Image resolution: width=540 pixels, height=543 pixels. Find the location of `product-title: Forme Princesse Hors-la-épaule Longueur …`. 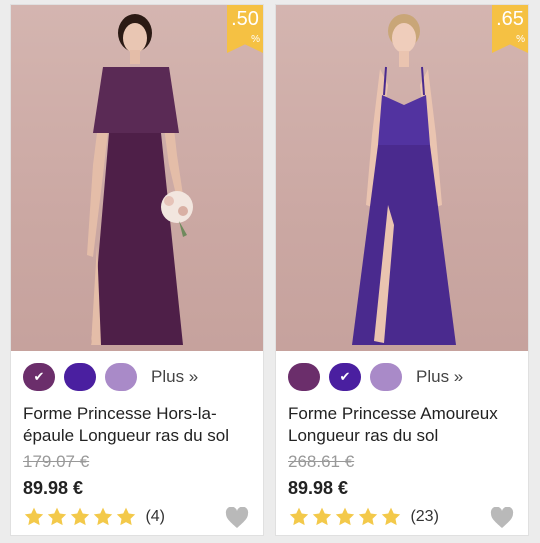

product-title: Forme Princesse Hors-la-épaule Longueur … is located at coordinates (139, 425).